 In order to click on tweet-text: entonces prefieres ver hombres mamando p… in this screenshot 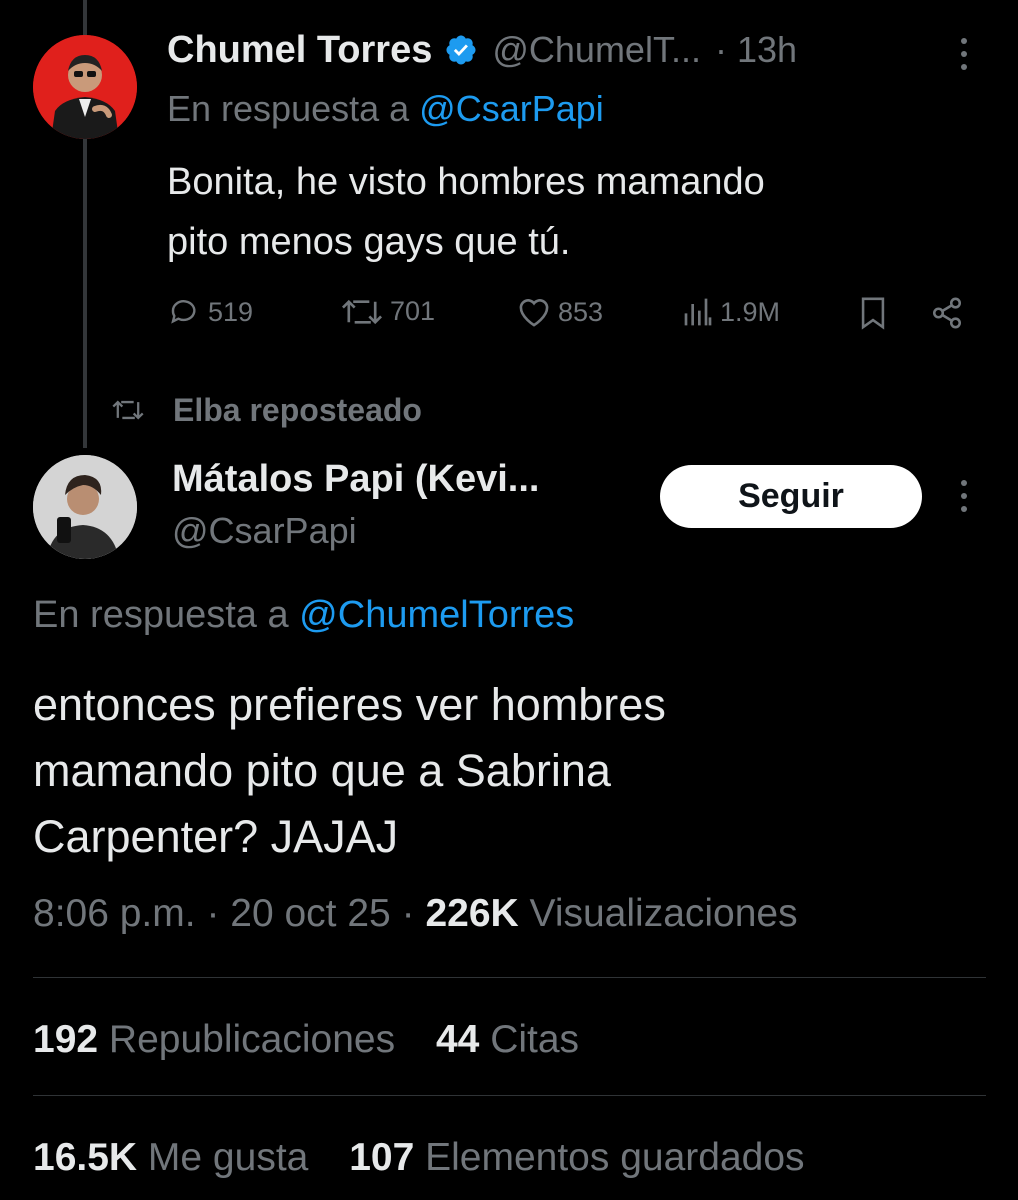, I will do `click(349, 771)`.